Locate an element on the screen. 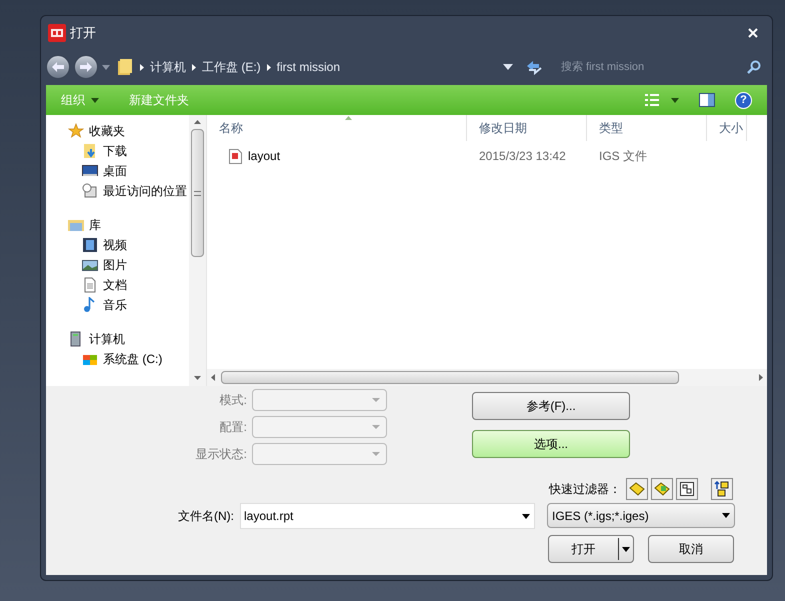  refresh-icon is located at coordinates (534, 67).